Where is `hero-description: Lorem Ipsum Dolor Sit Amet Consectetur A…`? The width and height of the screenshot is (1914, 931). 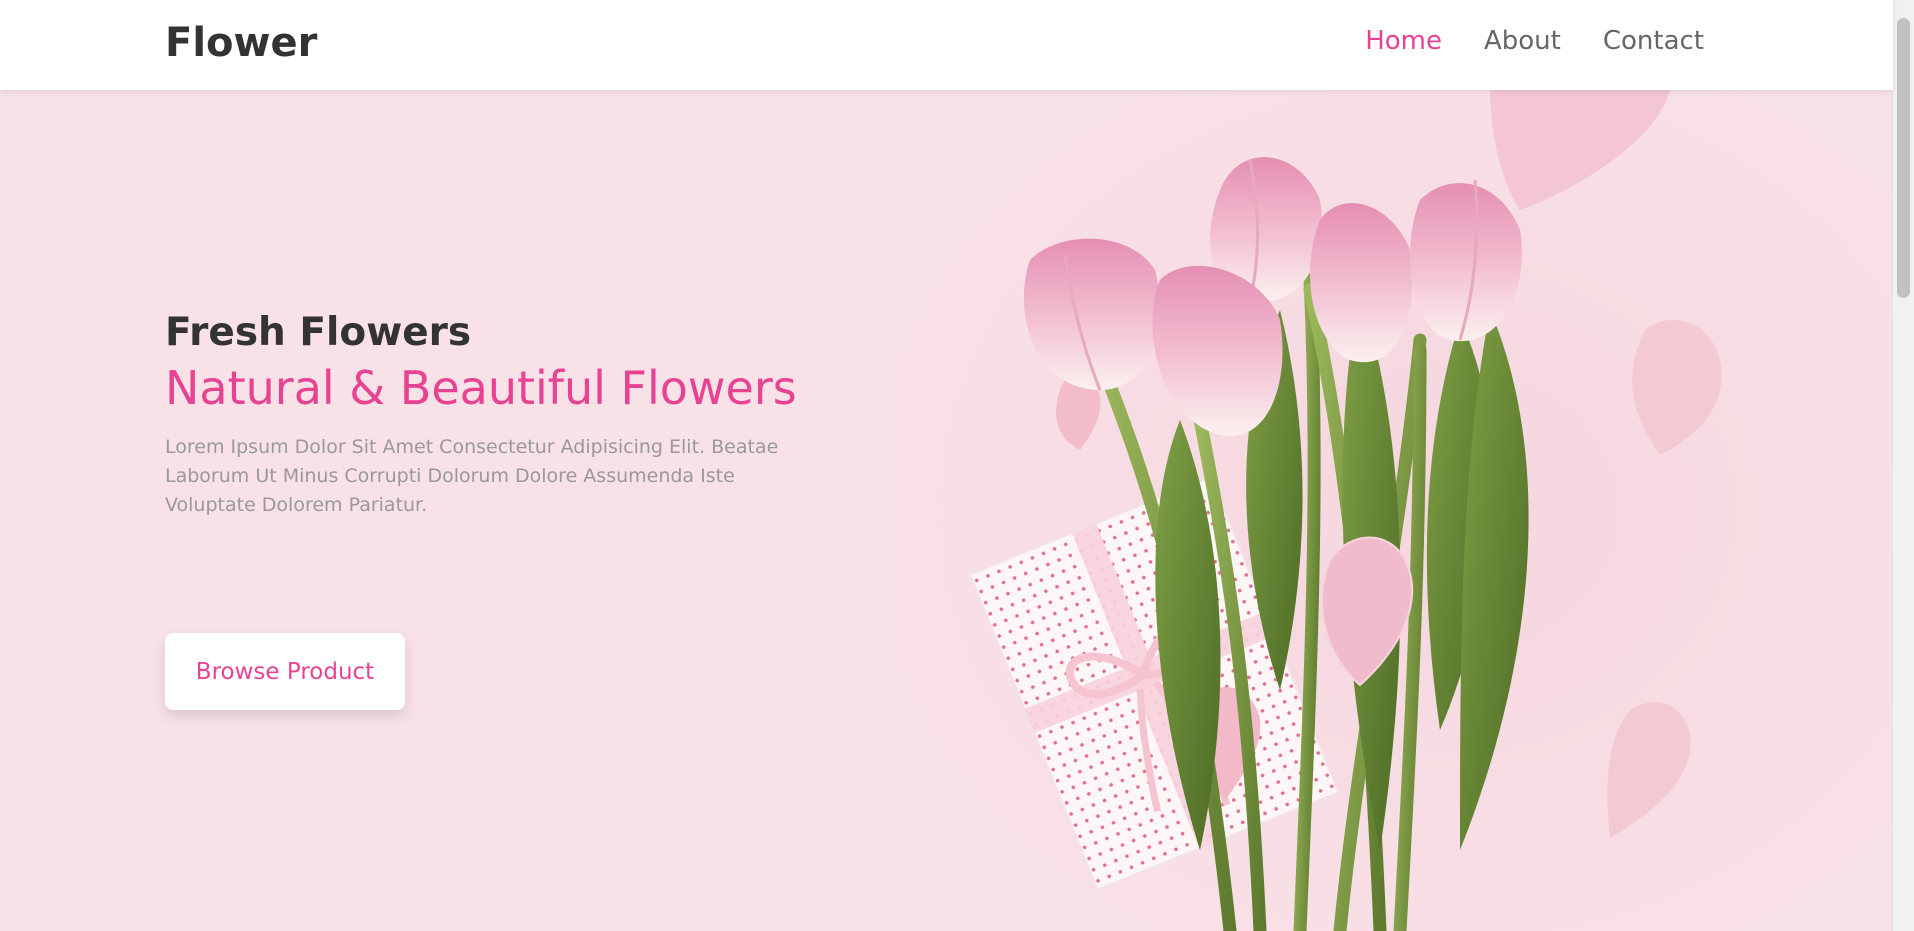 hero-description: Lorem Ipsum Dolor Sit Amet Consectetur A… is located at coordinates (472, 476).